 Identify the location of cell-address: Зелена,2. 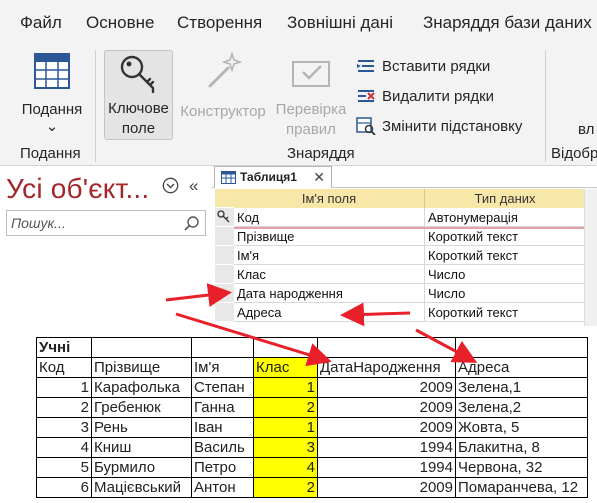
(521, 407).